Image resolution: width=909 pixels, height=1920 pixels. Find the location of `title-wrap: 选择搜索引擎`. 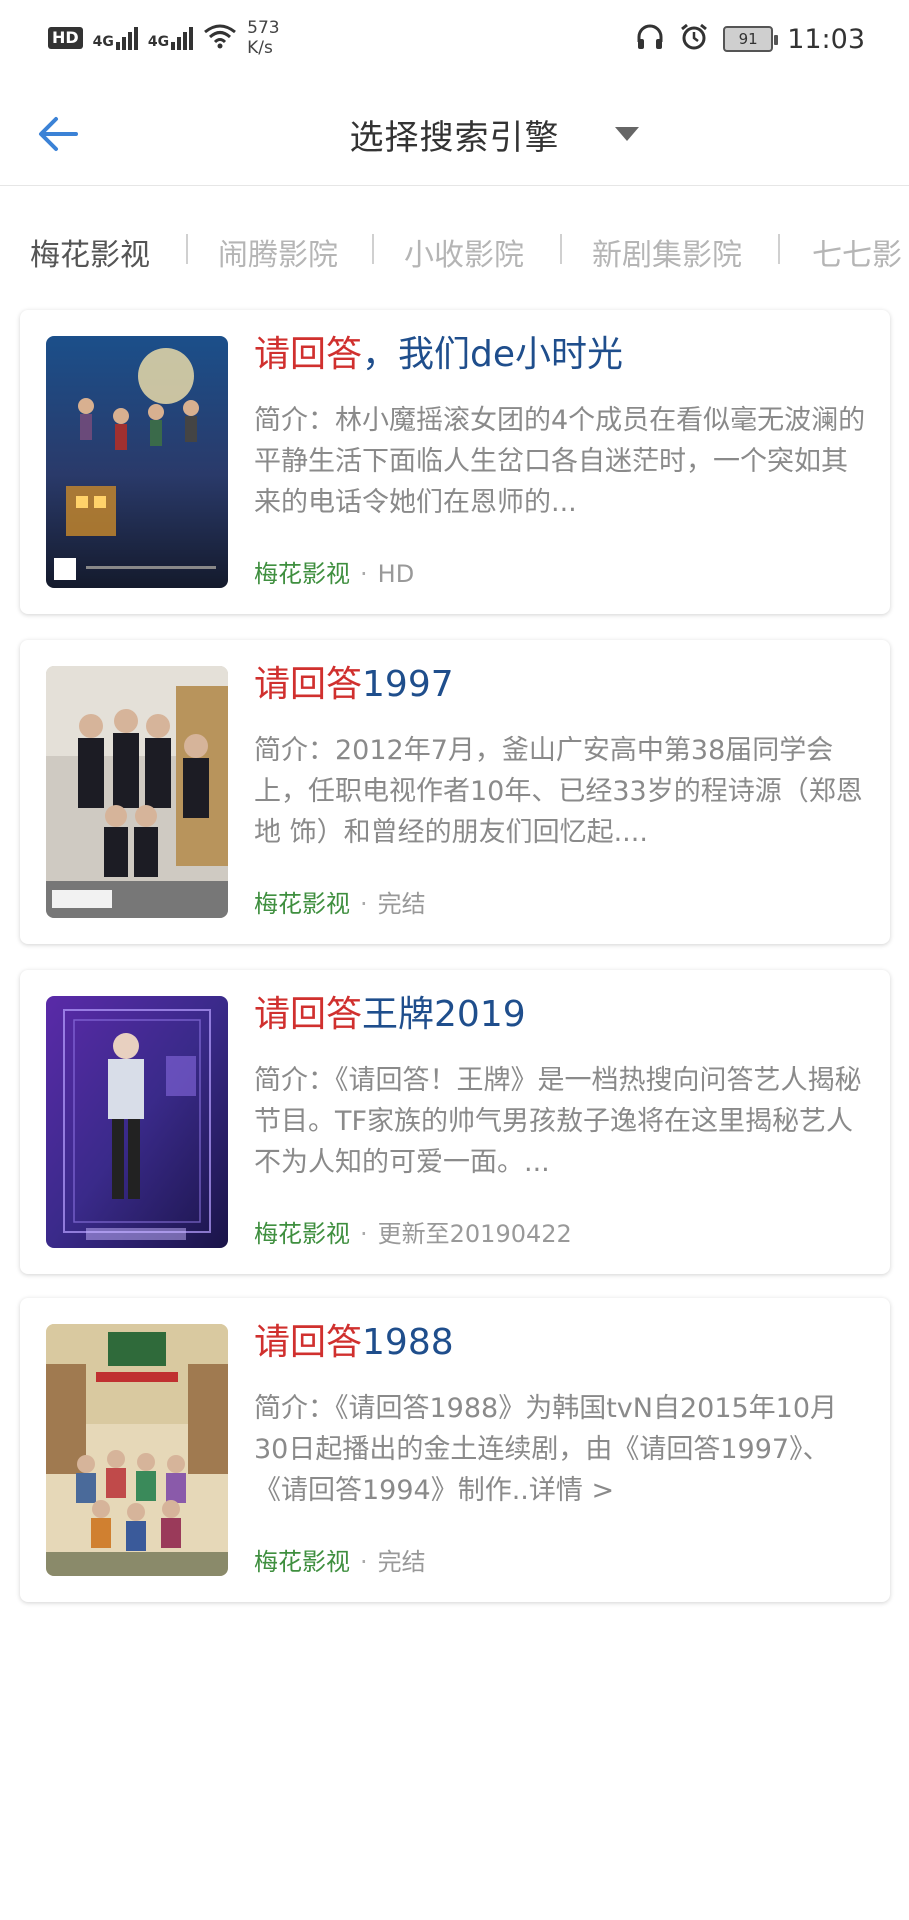

title-wrap: 选择搜索引擎 is located at coordinates (454, 134).